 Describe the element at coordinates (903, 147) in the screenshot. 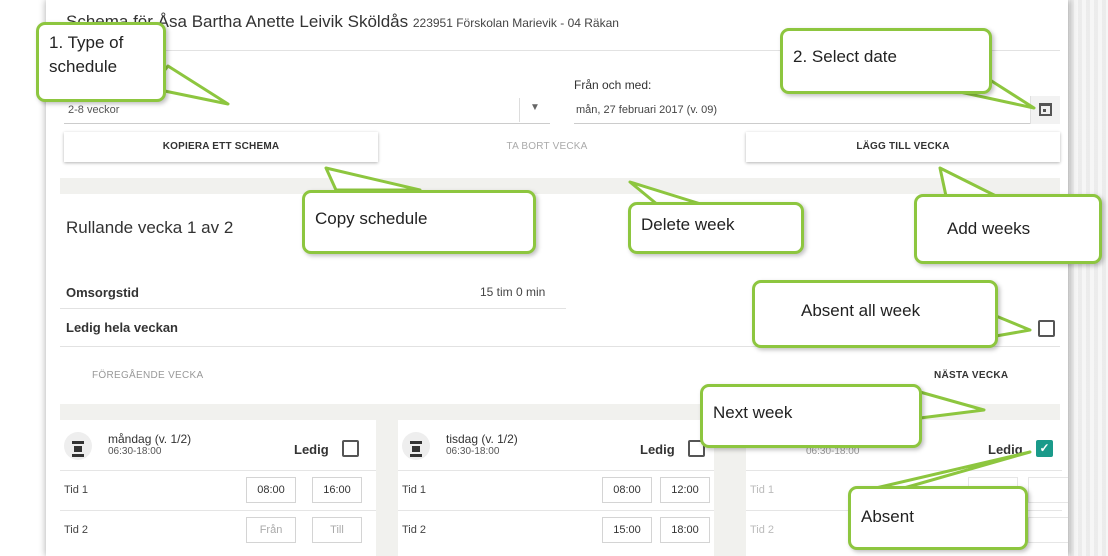

I see `add-week-button: LÄGG TILL VECKA` at that location.